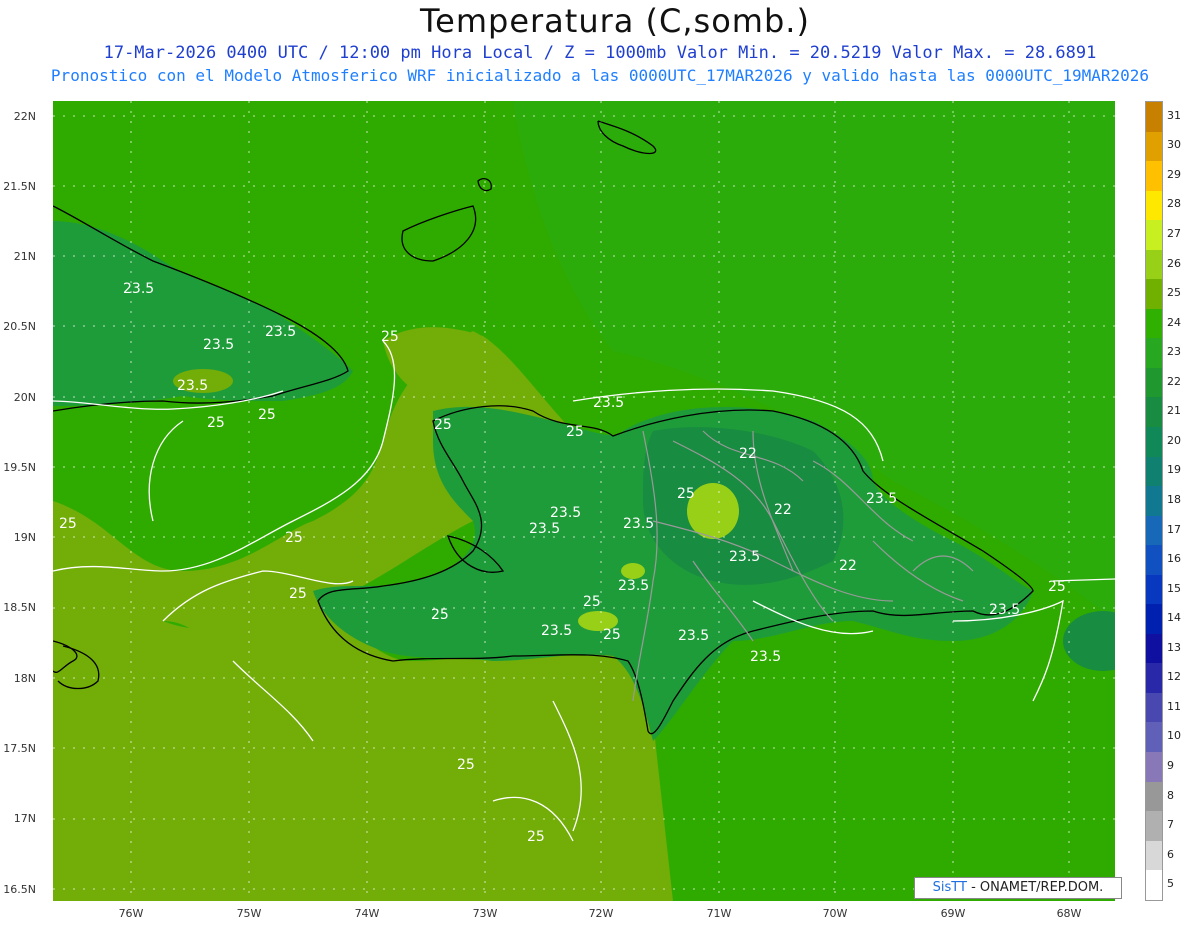 Image resolution: width=1200 pixels, height=927 pixels. What do you see at coordinates (1174, 499) in the screenshot?
I see `colorbar-label: 18` at bounding box center [1174, 499].